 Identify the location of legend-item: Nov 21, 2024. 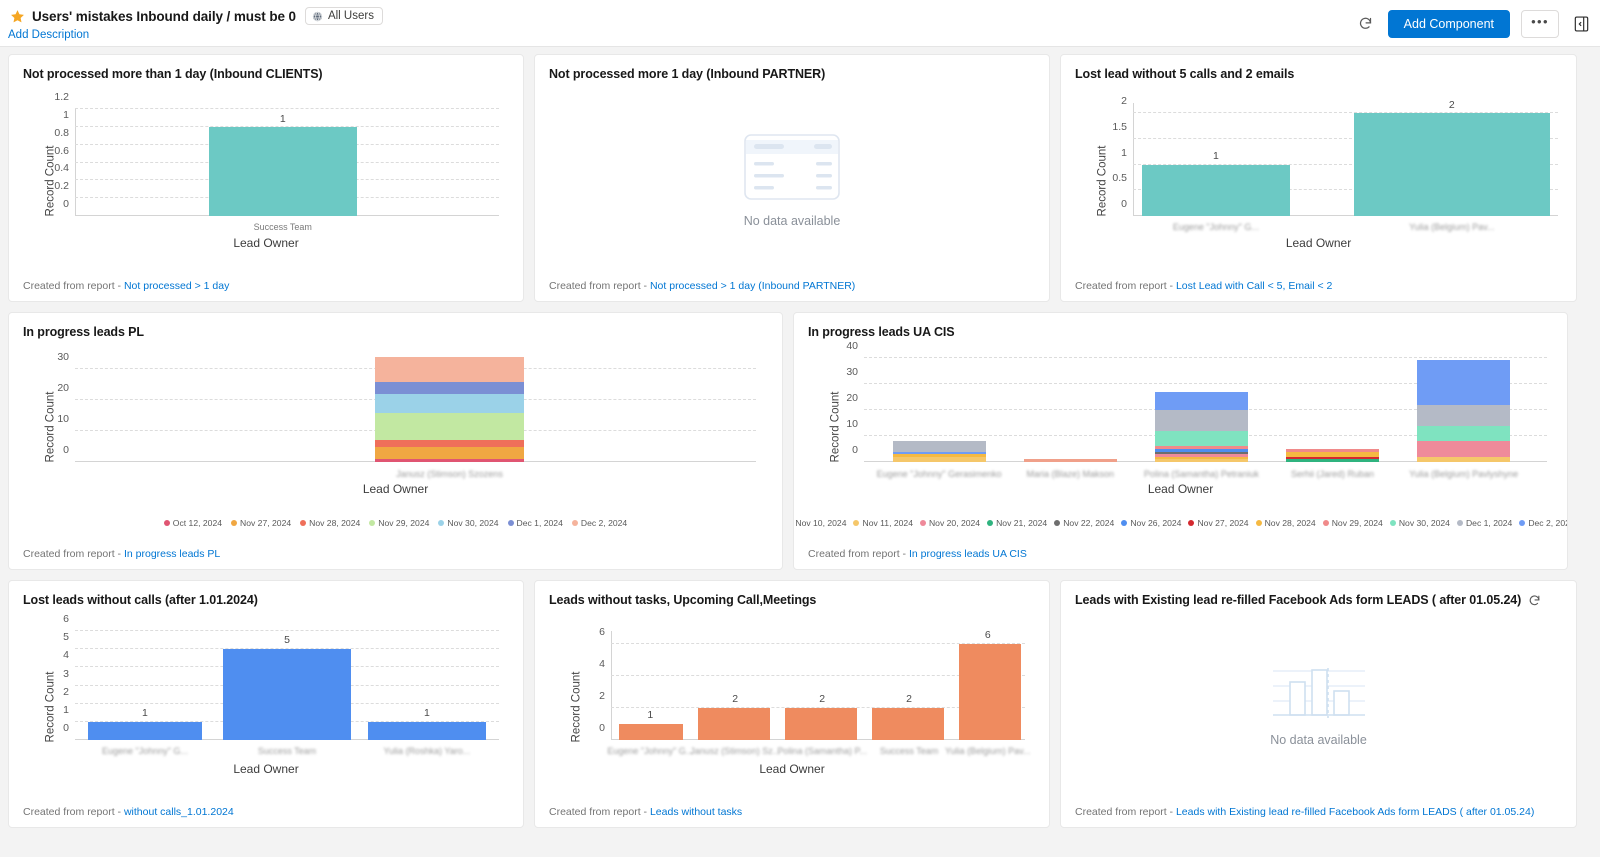
(1017, 523).